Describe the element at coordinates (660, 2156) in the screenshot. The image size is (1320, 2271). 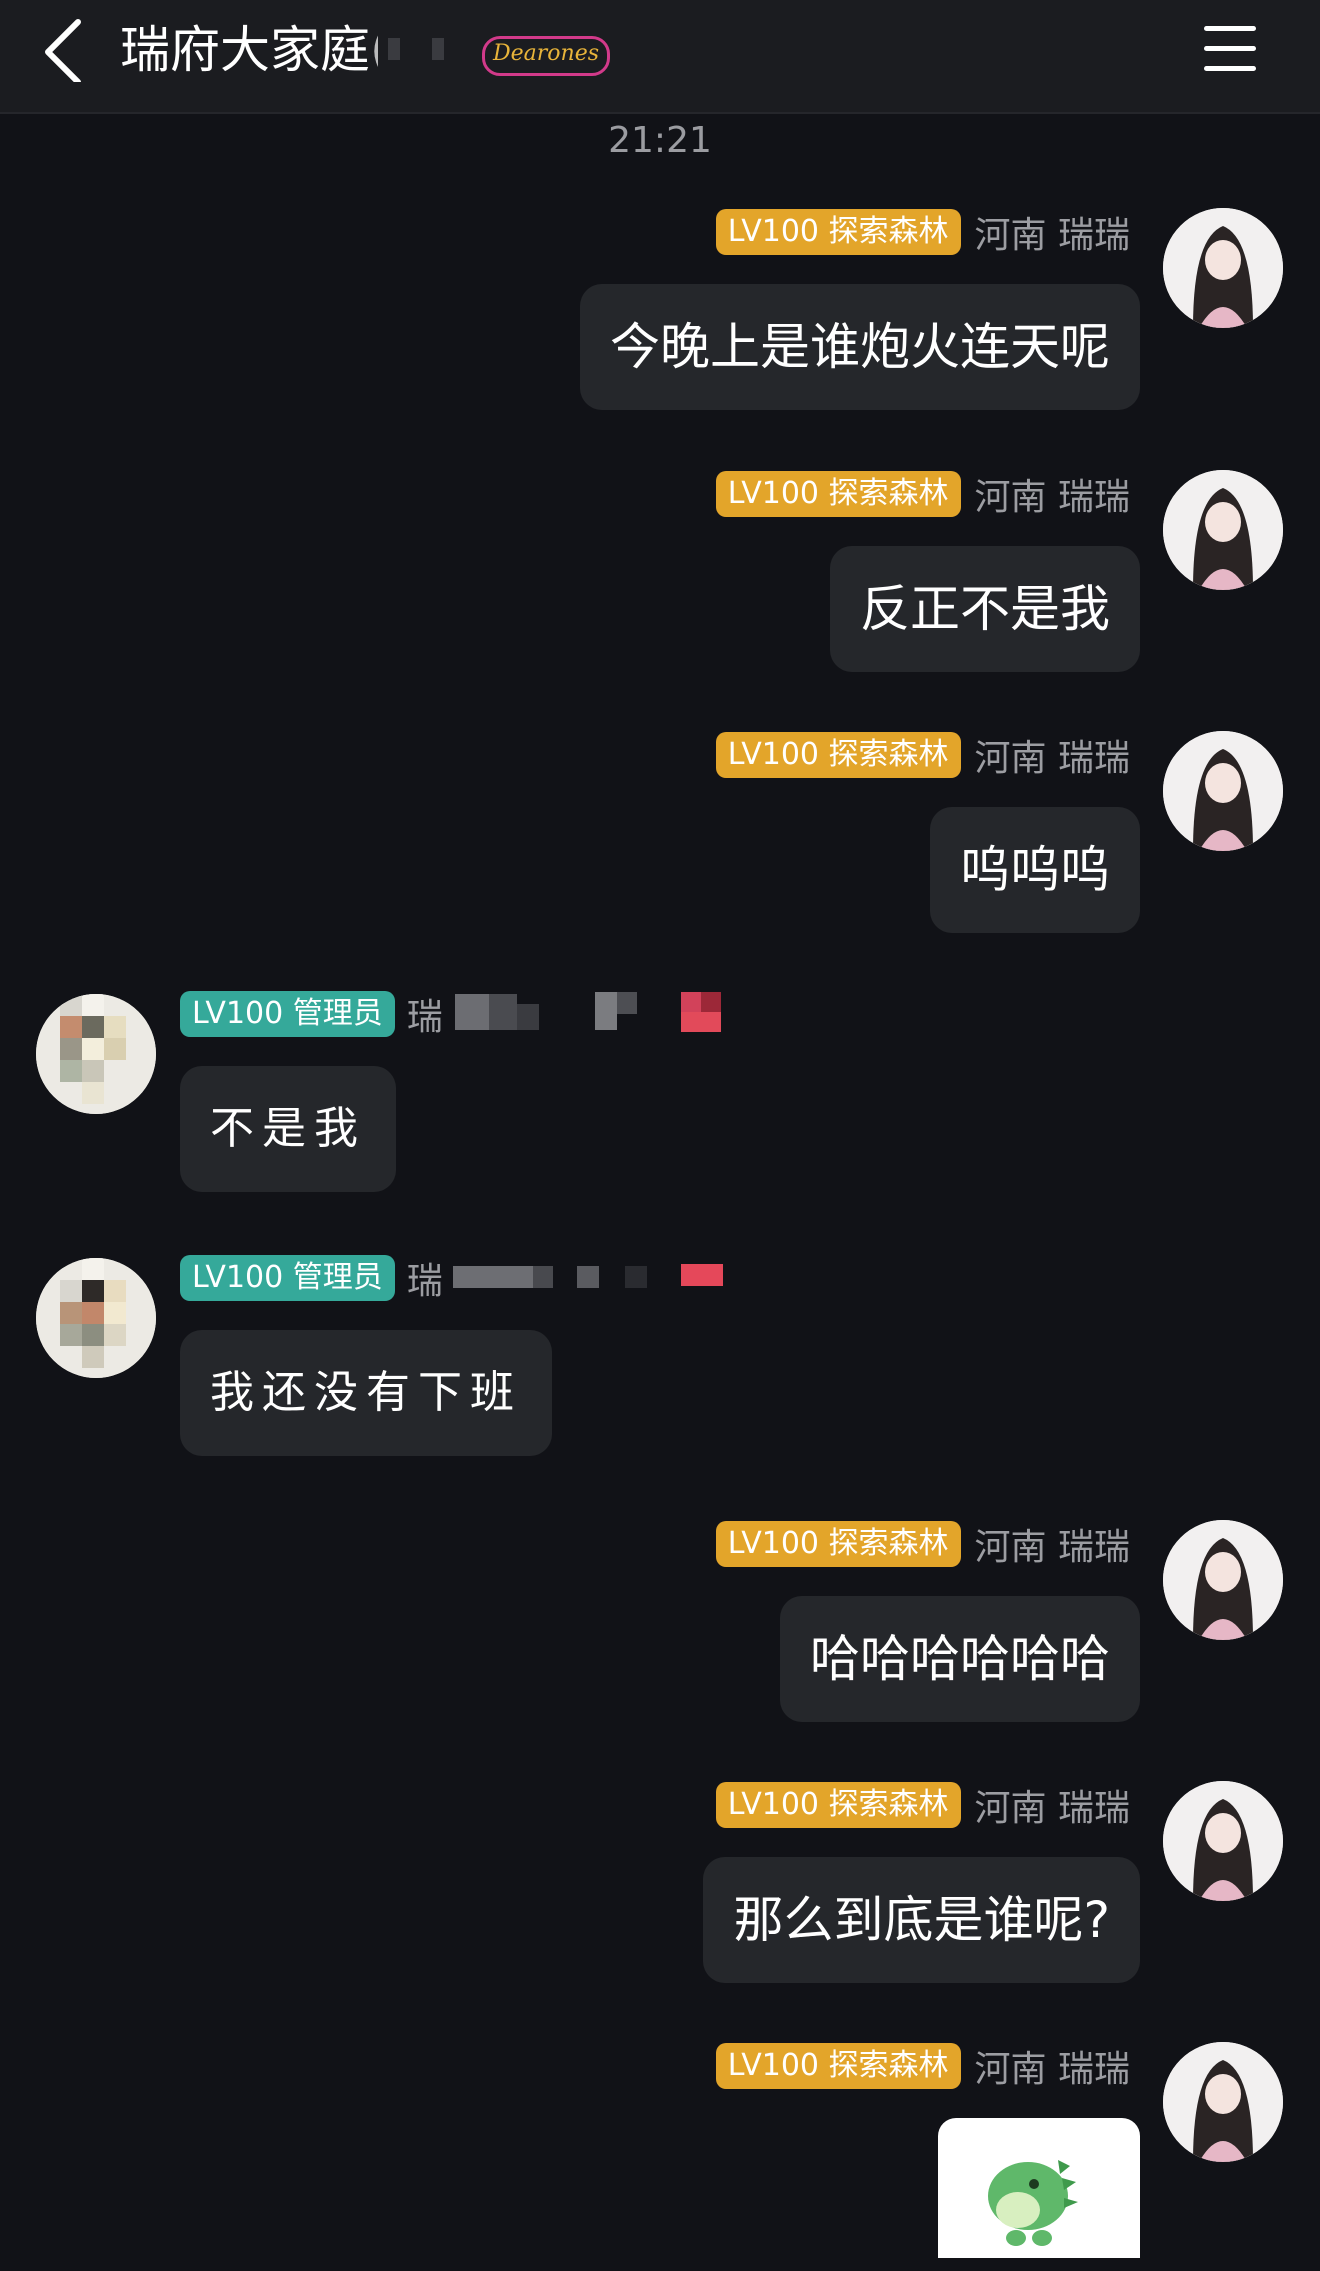
I see `message-row: LV100 探索森林 河南 瑞瑞` at that location.